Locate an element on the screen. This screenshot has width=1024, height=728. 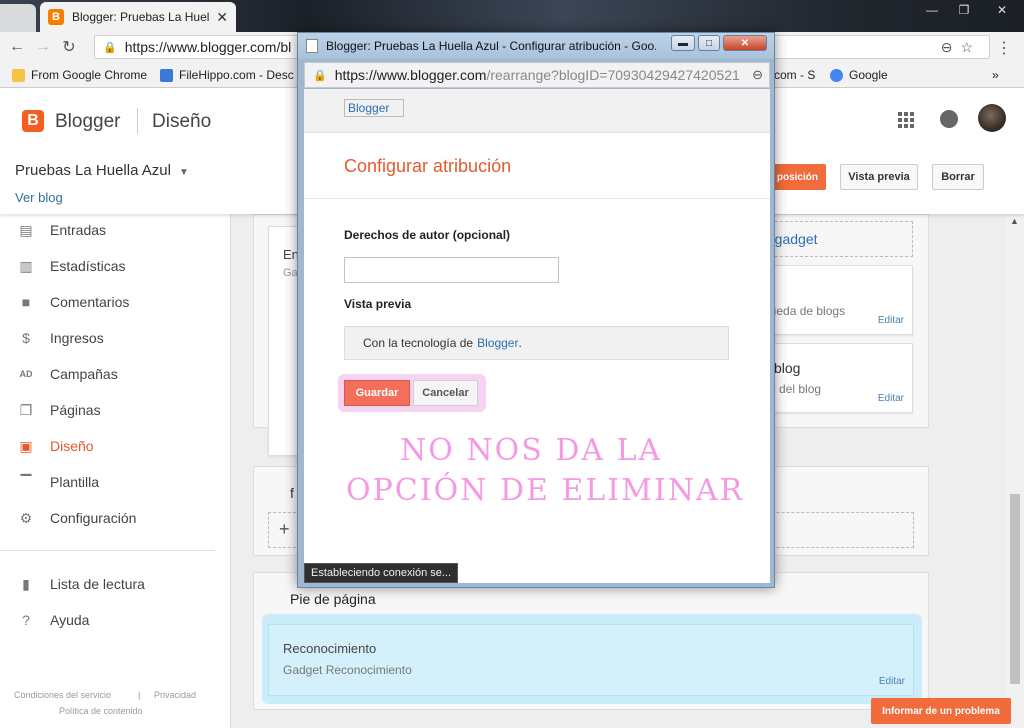
view-blog-link: Ver blog is located at coordinates (39, 197).